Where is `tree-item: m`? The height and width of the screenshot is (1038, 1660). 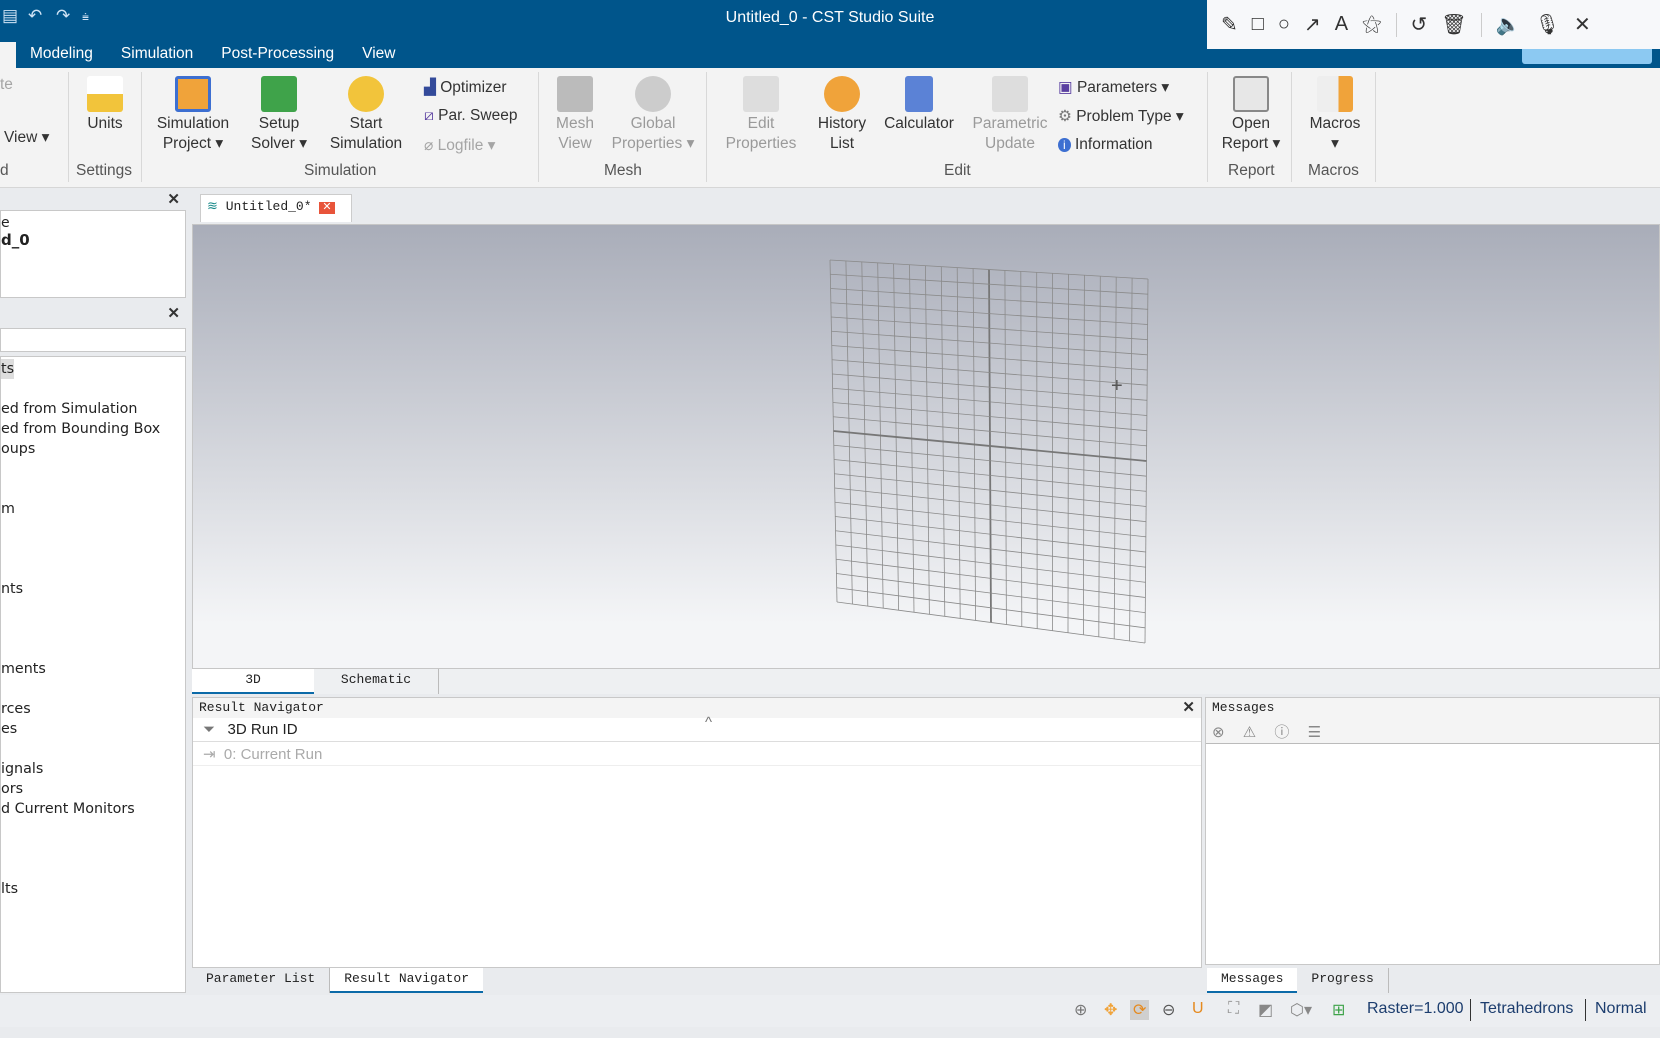 tree-item: m is located at coordinates (93, 509).